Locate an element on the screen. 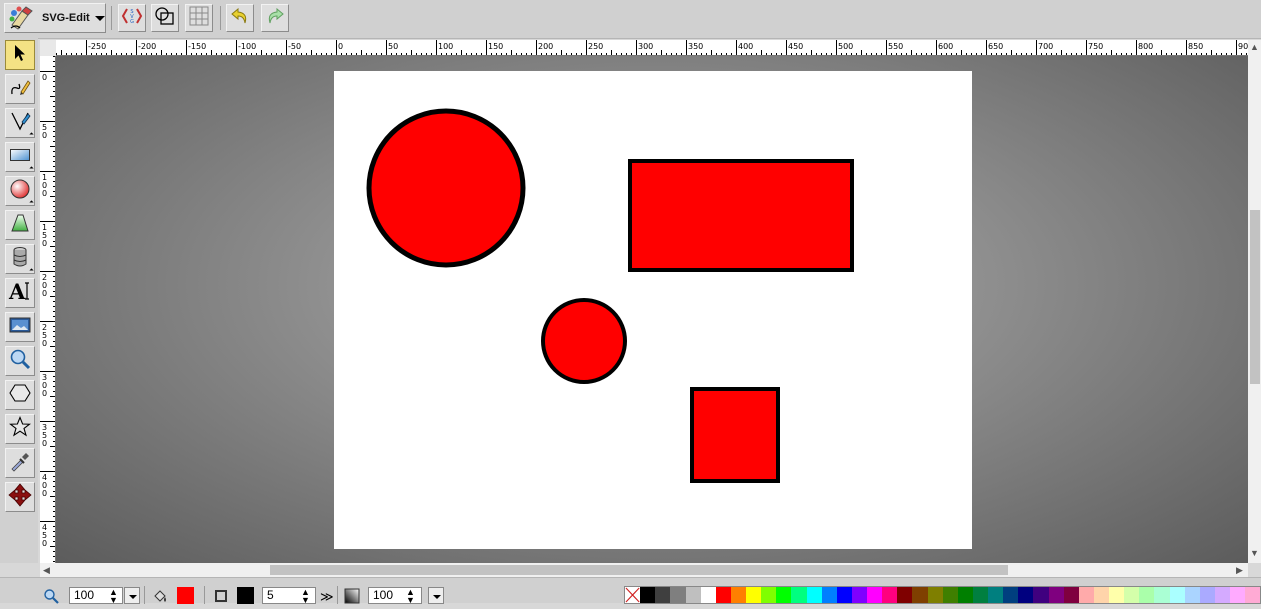 The image size is (1261, 609). vertical-ruler-ticks: 050100150200250300350400450 is located at coordinates (47, 309).